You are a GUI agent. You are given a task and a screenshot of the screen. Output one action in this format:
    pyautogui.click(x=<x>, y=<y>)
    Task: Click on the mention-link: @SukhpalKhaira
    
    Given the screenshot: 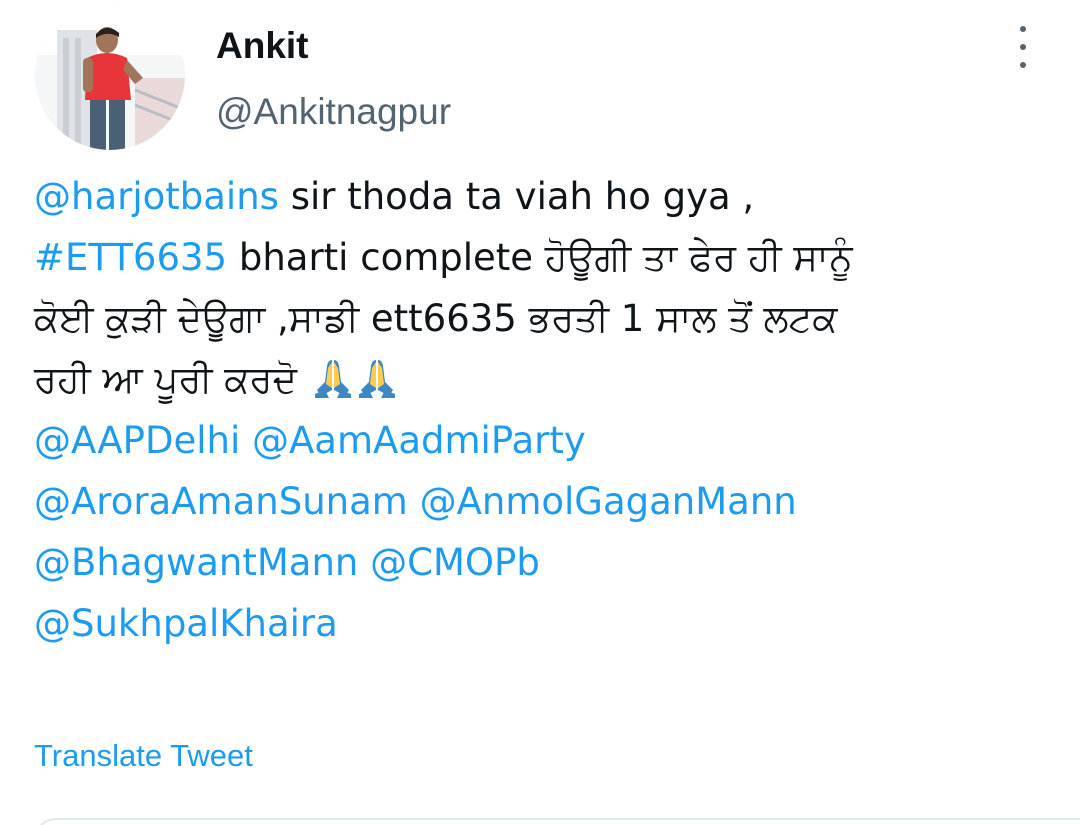 What is the action you would take?
    pyautogui.click(x=186, y=623)
    